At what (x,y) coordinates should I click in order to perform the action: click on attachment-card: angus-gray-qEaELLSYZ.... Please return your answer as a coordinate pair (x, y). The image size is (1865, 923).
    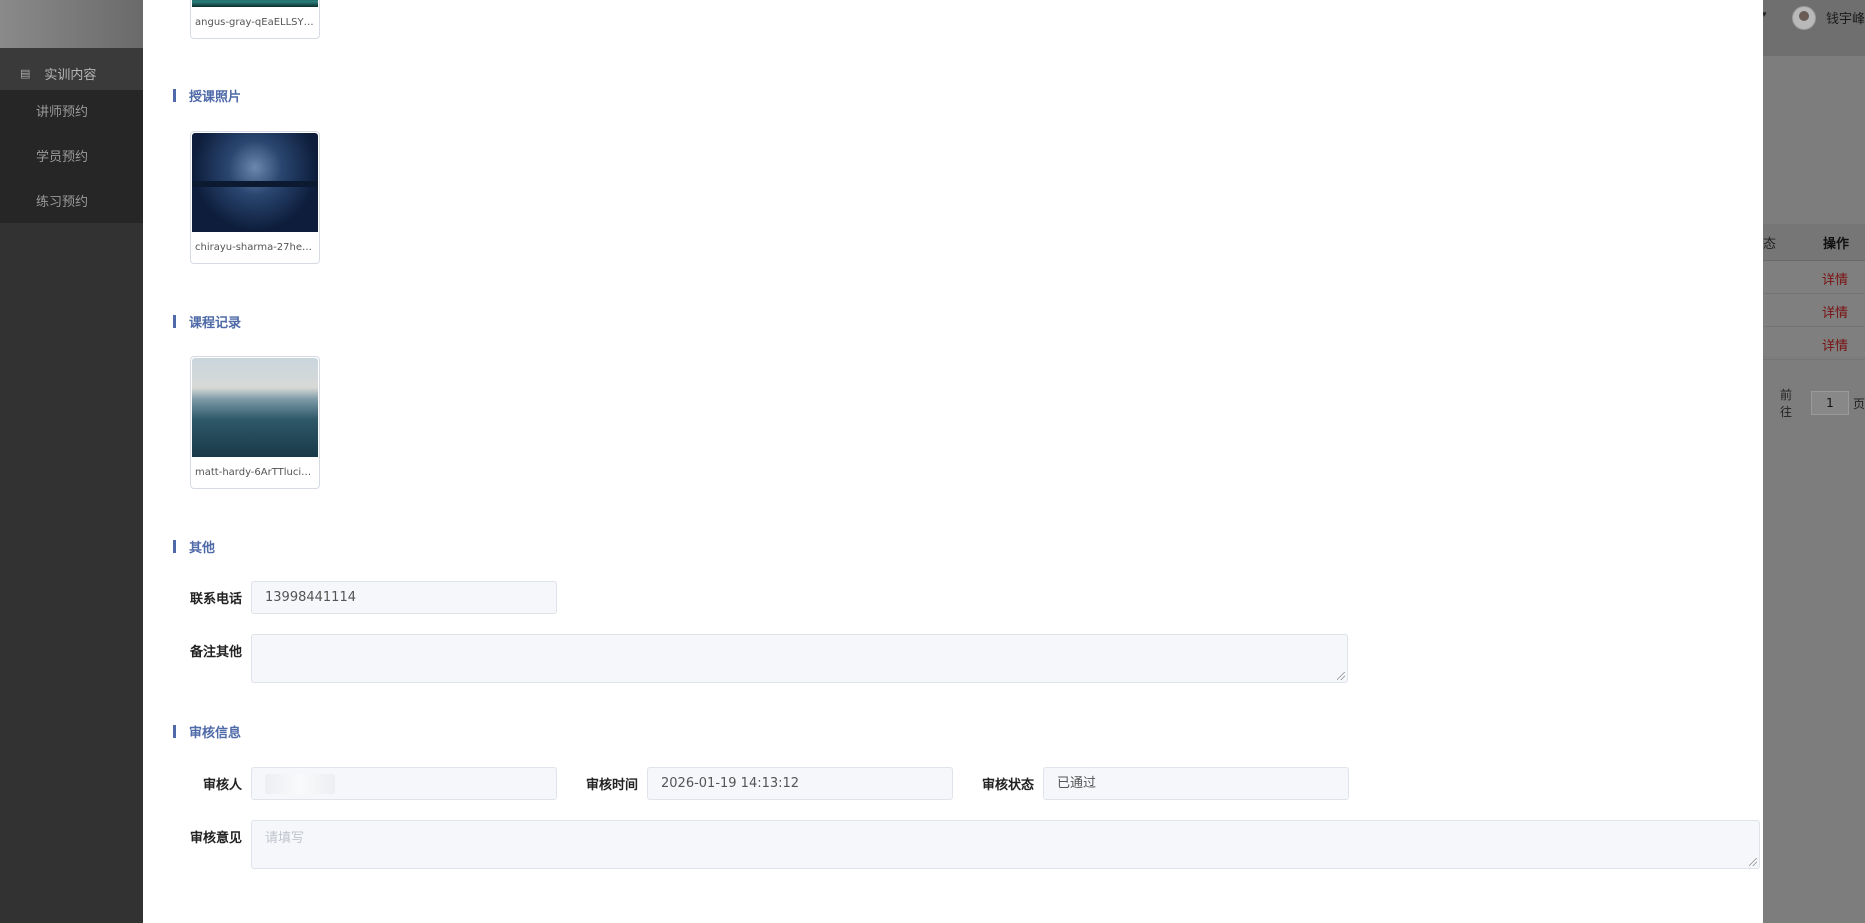
    Looking at the image, I should click on (255, 19).